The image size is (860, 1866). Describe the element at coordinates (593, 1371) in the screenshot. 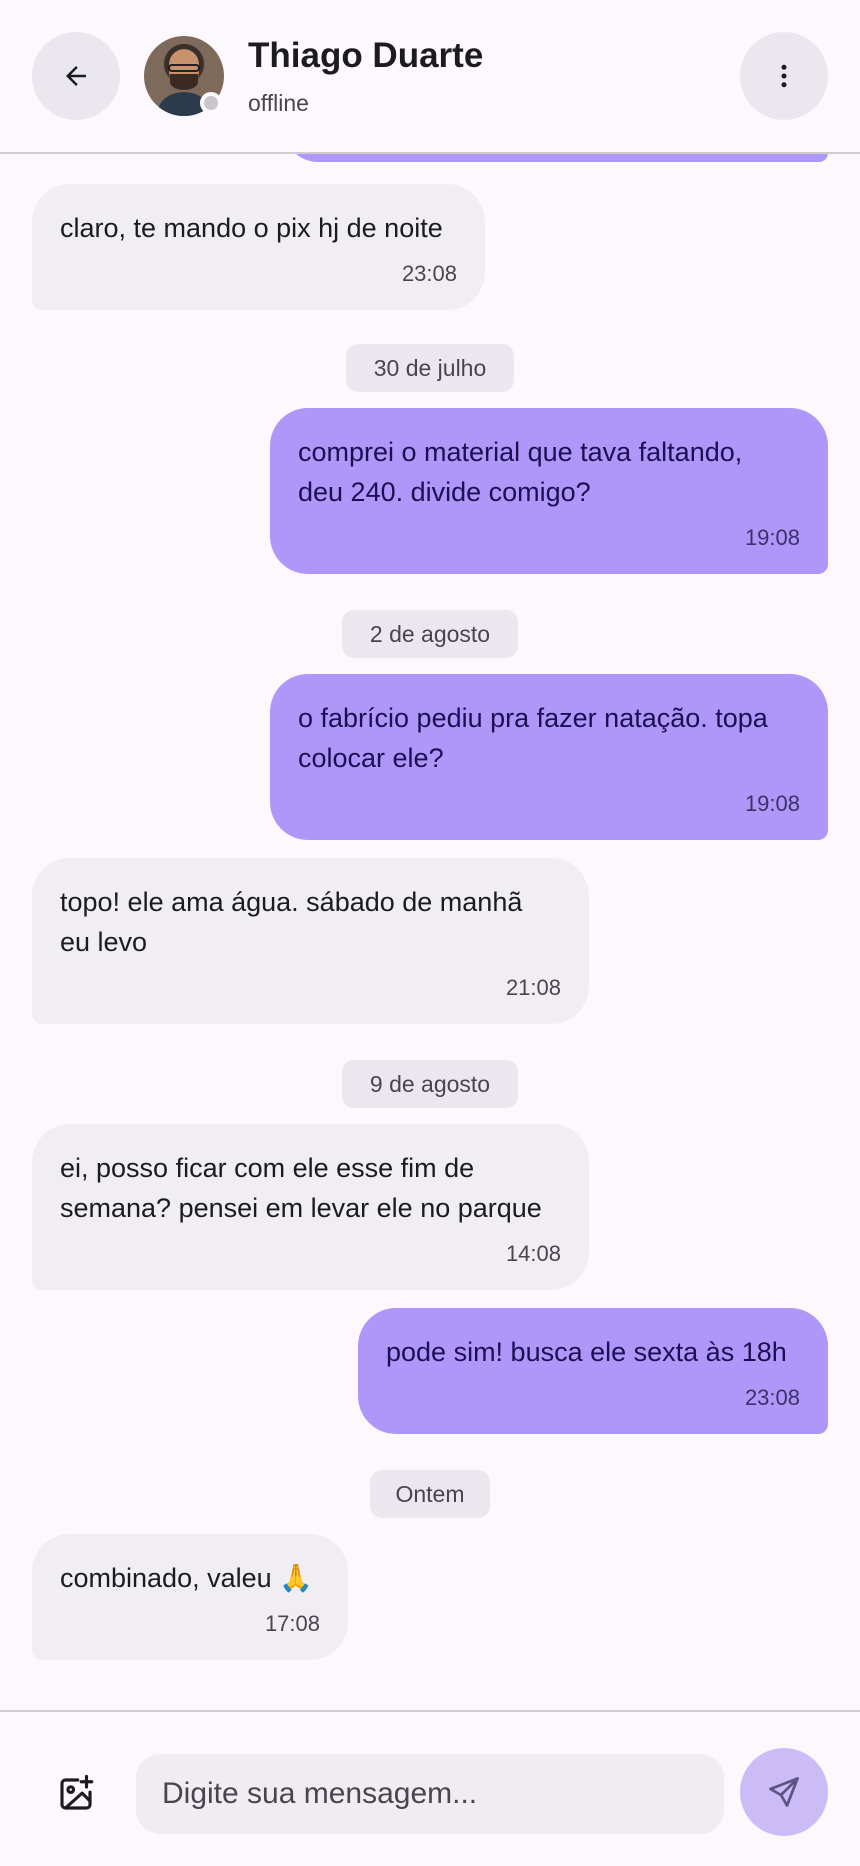

I see `message-bubble-outgoing: pode sim! busca ele sexta às 18h 23:08` at that location.